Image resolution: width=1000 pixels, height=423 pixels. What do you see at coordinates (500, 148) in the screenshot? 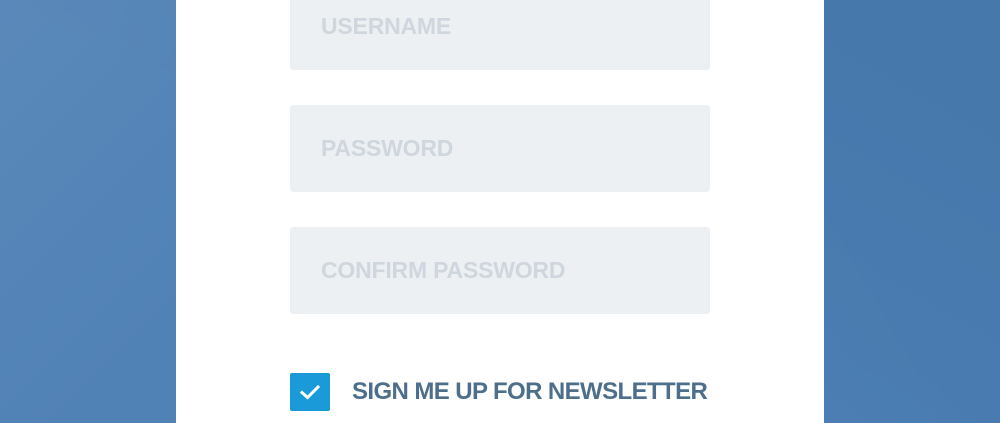
I see `password-input` at bounding box center [500, 148].